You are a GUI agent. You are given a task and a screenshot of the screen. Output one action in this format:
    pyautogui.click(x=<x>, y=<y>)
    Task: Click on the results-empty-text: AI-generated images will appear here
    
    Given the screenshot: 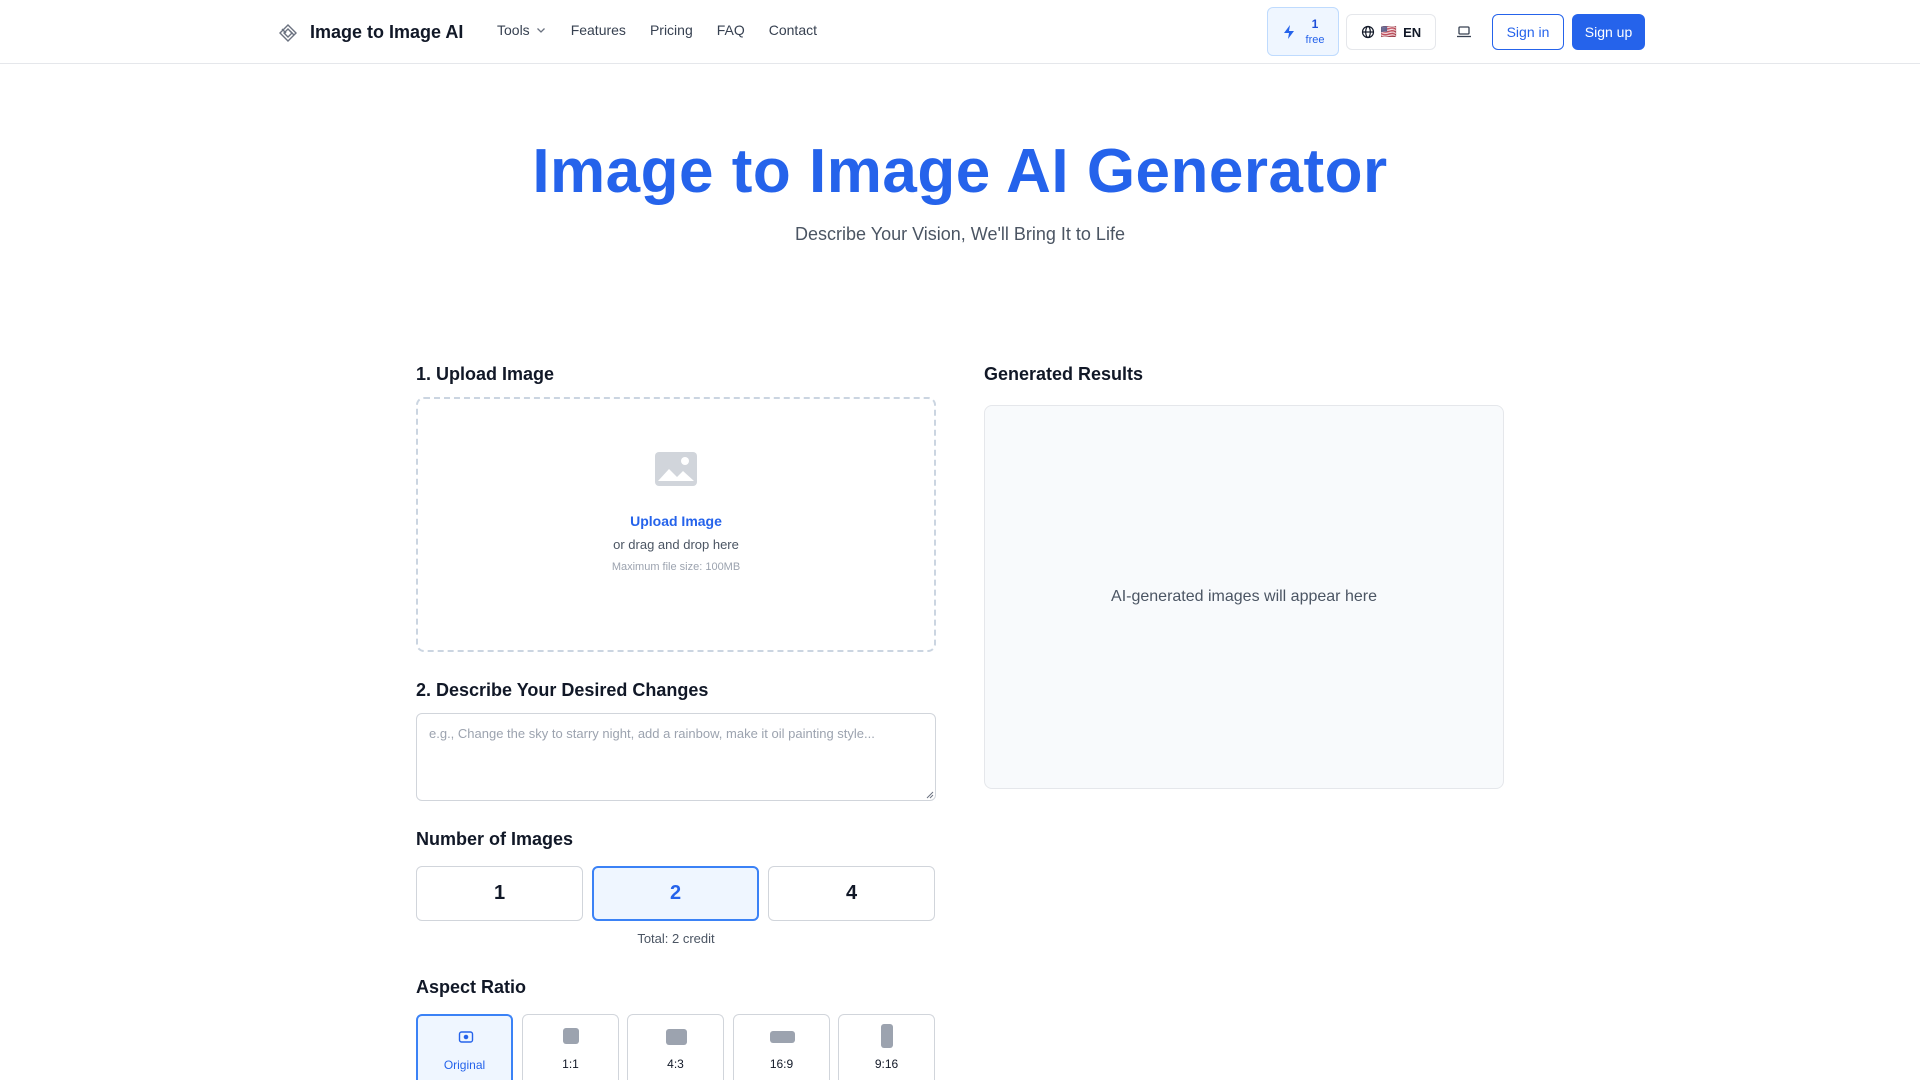 What is the action you would take?
    pyautogui.click(x=1244, y=596)
    